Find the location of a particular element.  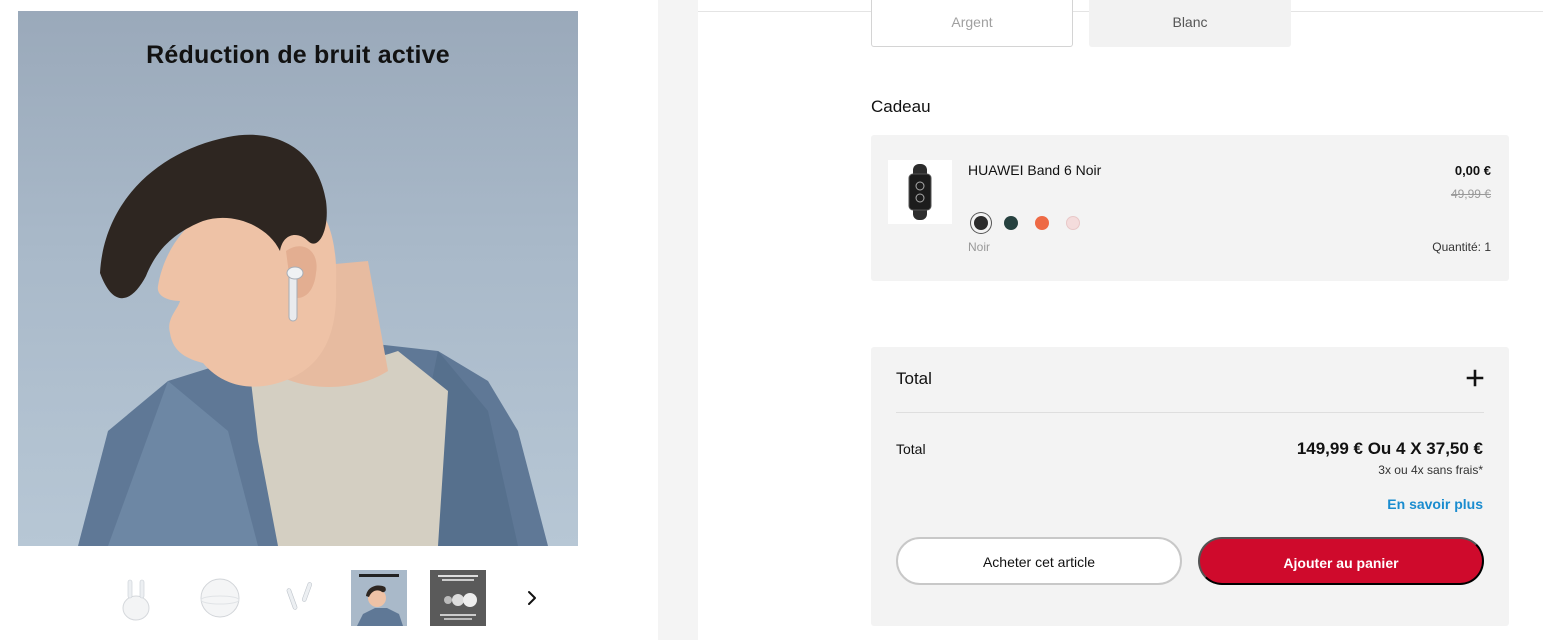

thumbnail-feature is located at coordinates (458, 598).